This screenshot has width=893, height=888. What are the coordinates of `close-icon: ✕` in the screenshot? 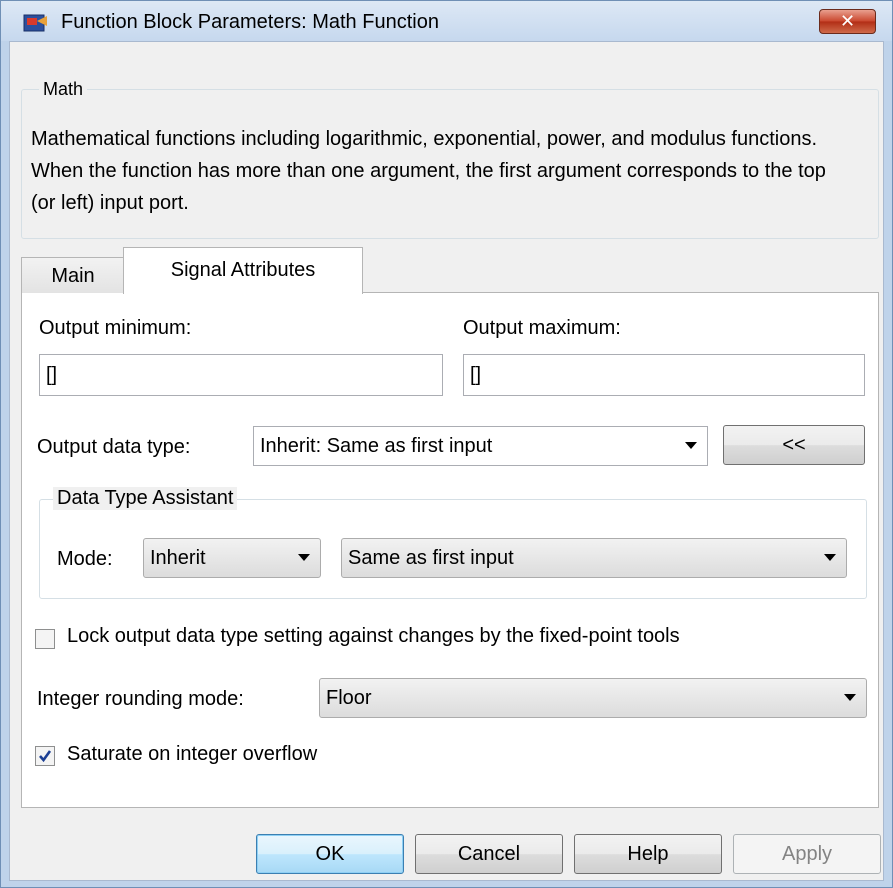 It's located at (847, 21).